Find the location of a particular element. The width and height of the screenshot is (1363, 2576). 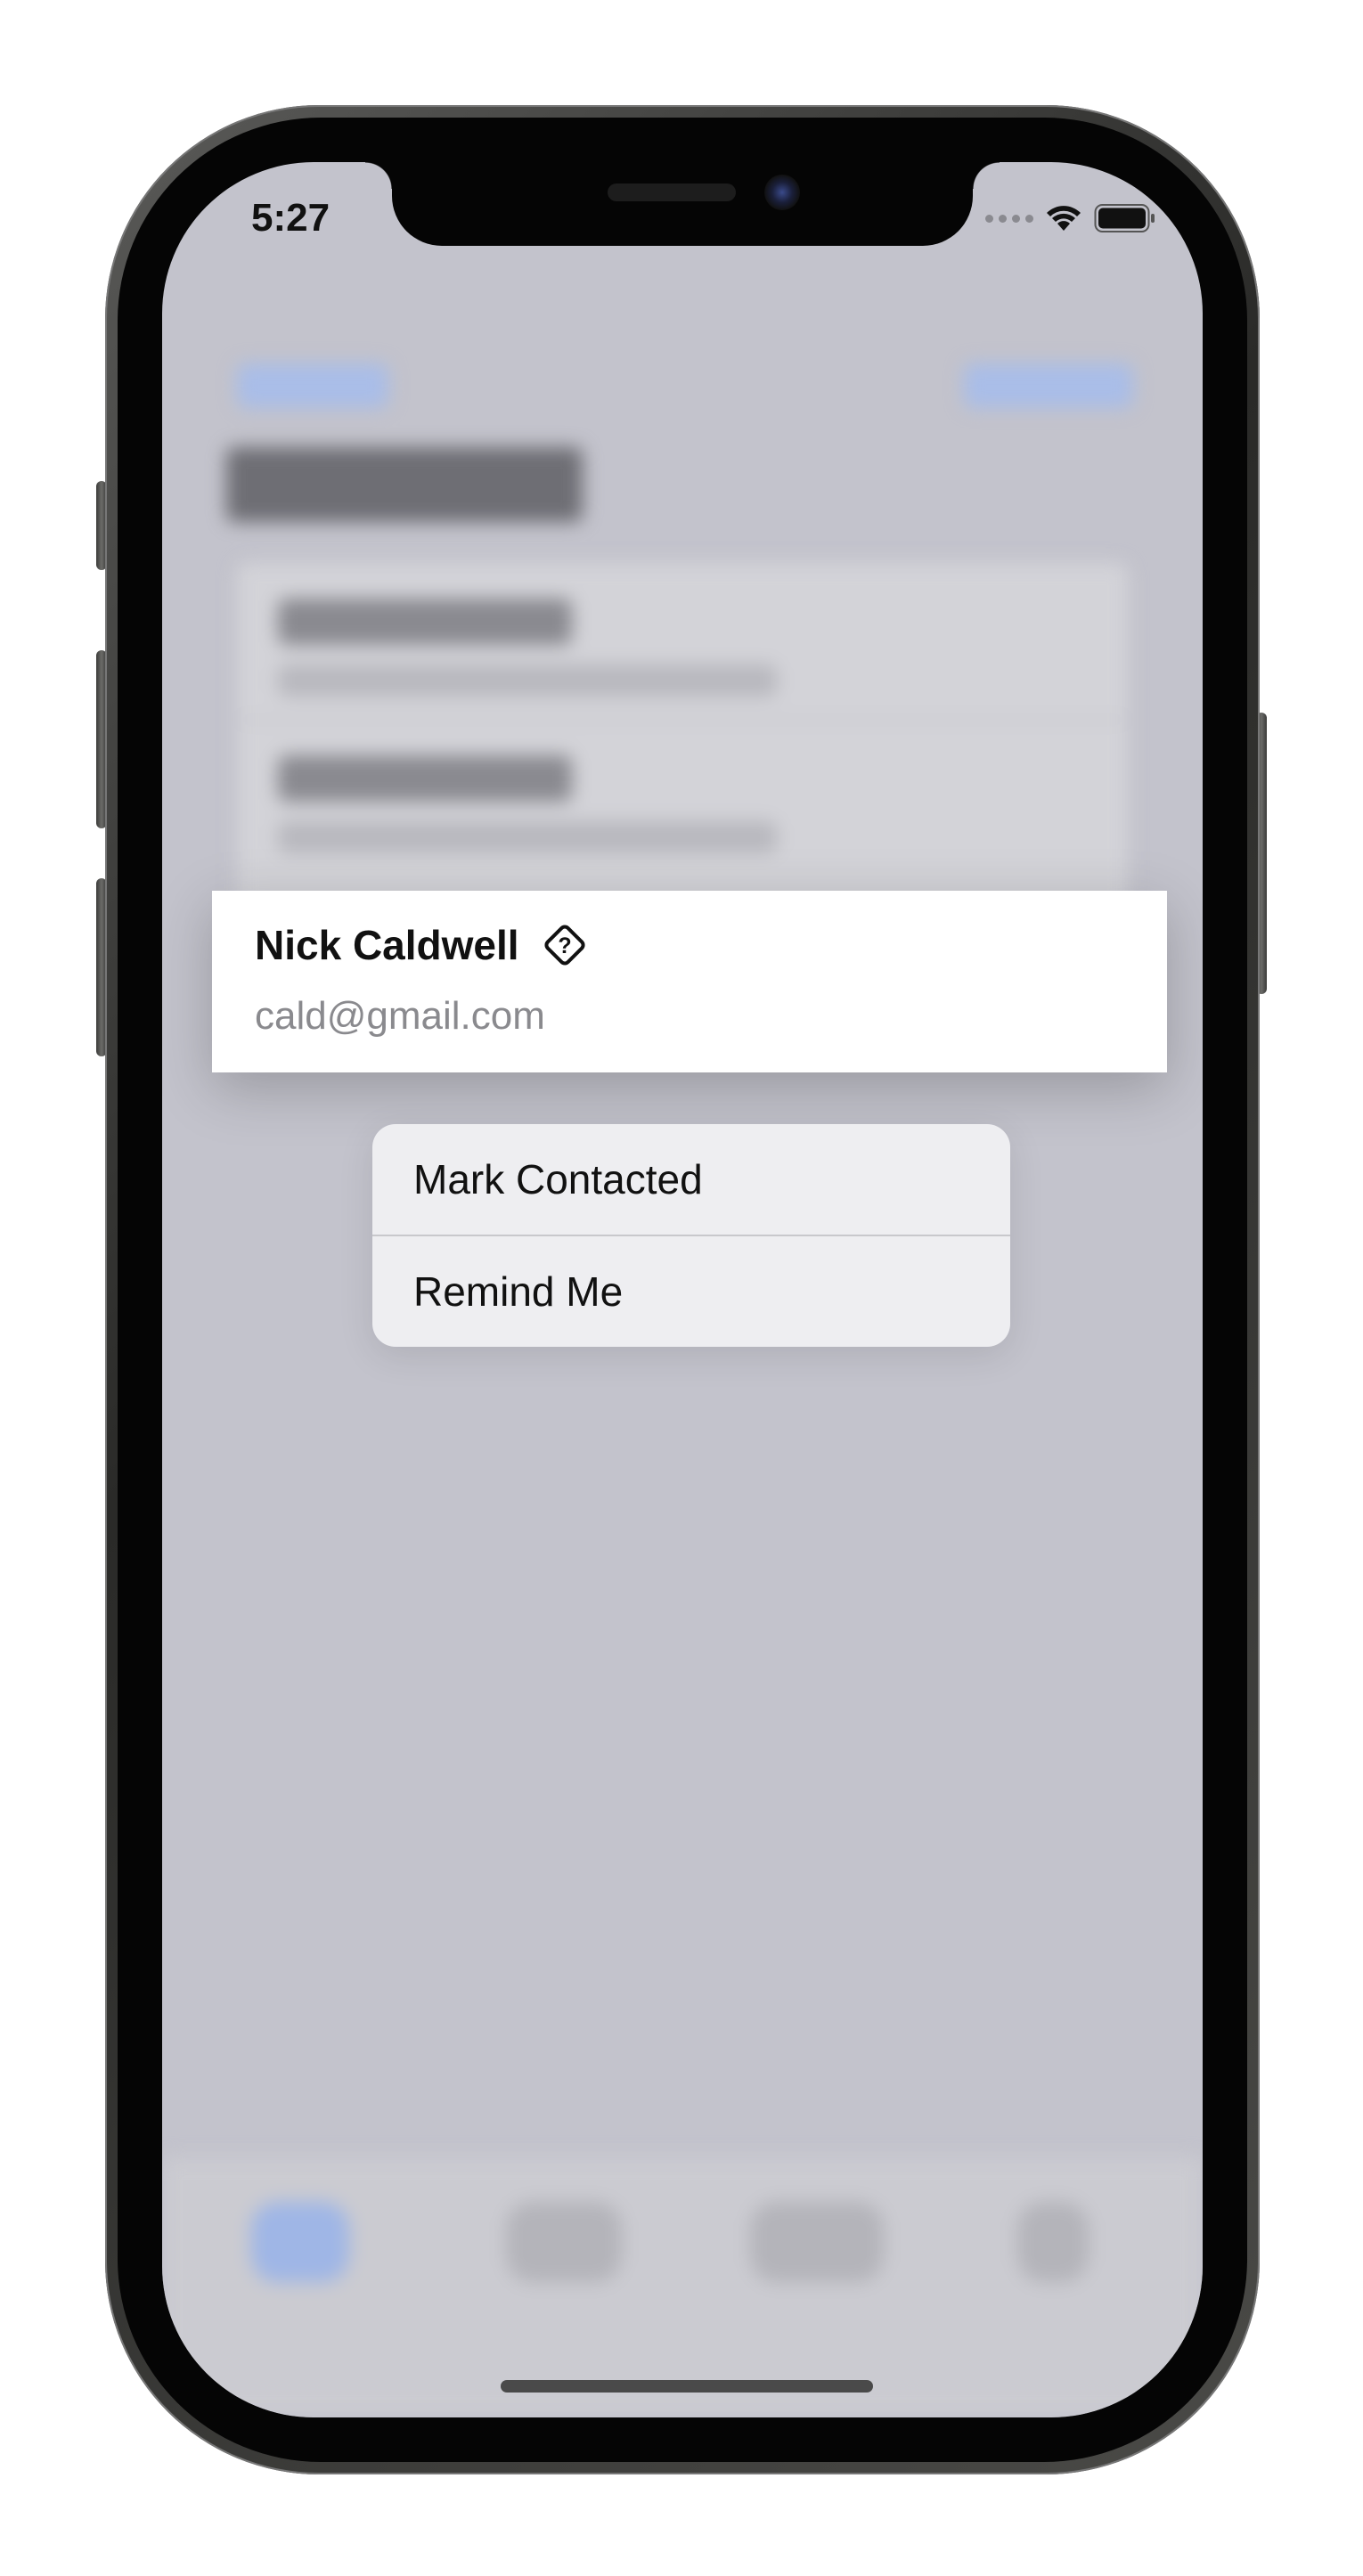

earpiece-speaker is located at coordinates (672, 192).